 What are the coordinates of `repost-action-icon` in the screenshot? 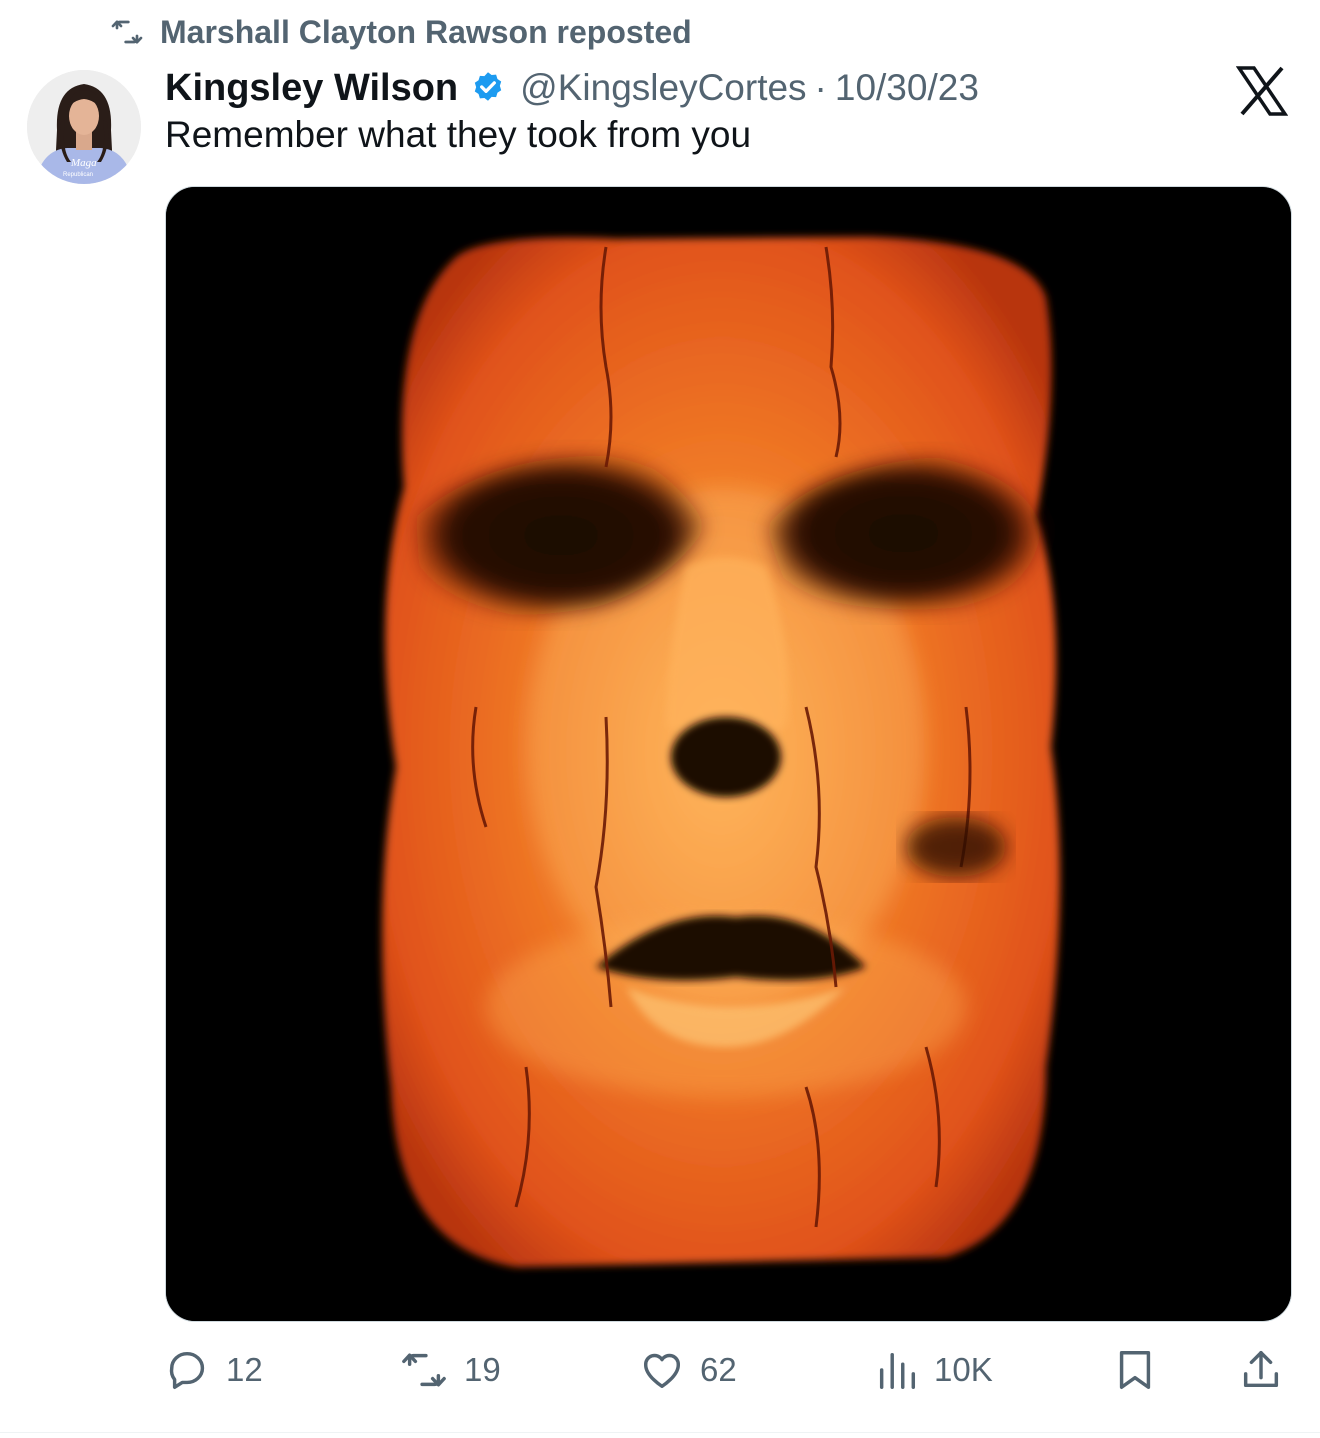 It's located at (424, 1370).